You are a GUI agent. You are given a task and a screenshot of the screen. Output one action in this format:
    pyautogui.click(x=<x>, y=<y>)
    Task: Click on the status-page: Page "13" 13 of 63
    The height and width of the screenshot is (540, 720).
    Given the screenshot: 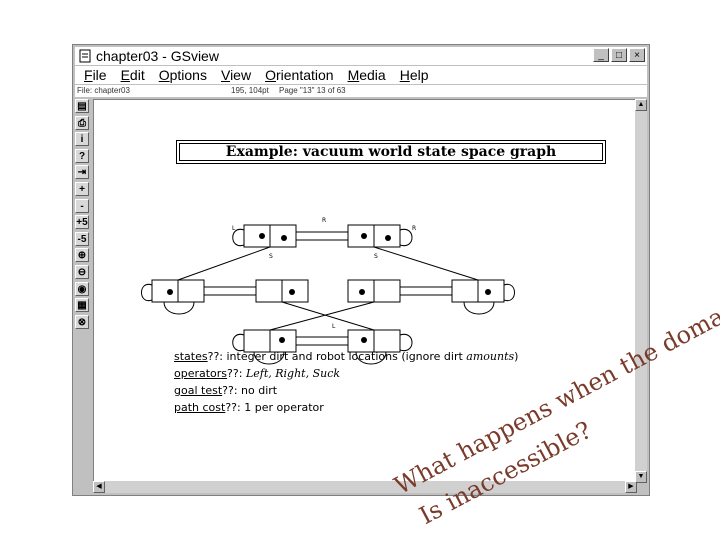 What is the action you would take?
    pyautogui.click(x=312, y=90)
    